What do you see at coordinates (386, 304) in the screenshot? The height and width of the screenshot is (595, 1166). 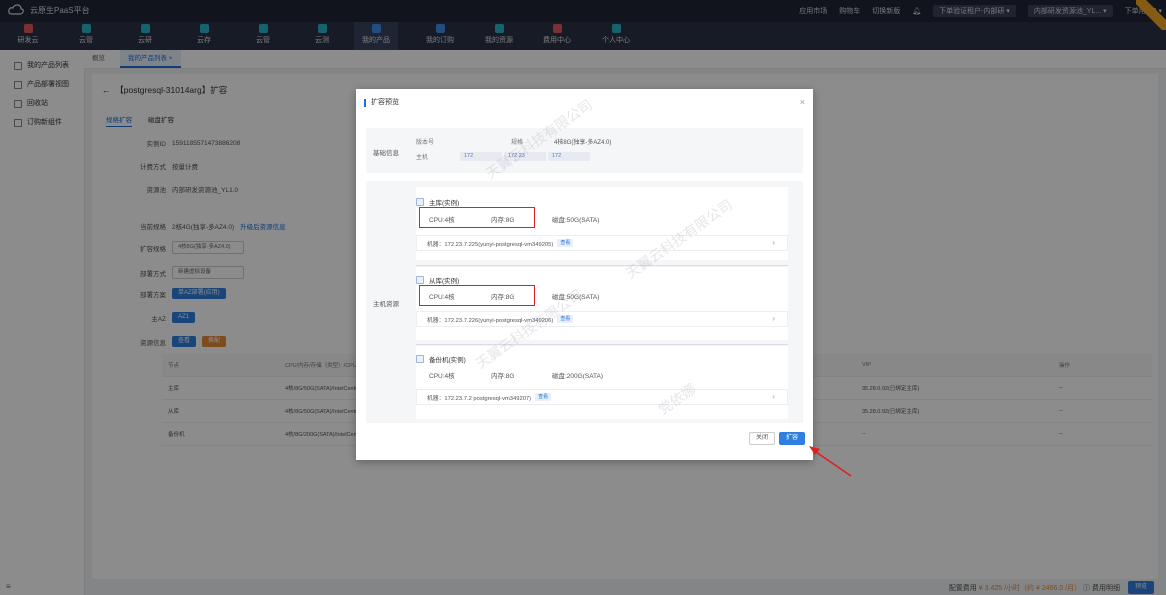 I see `section-label: 主机资源` at bounding box center [386, 304].